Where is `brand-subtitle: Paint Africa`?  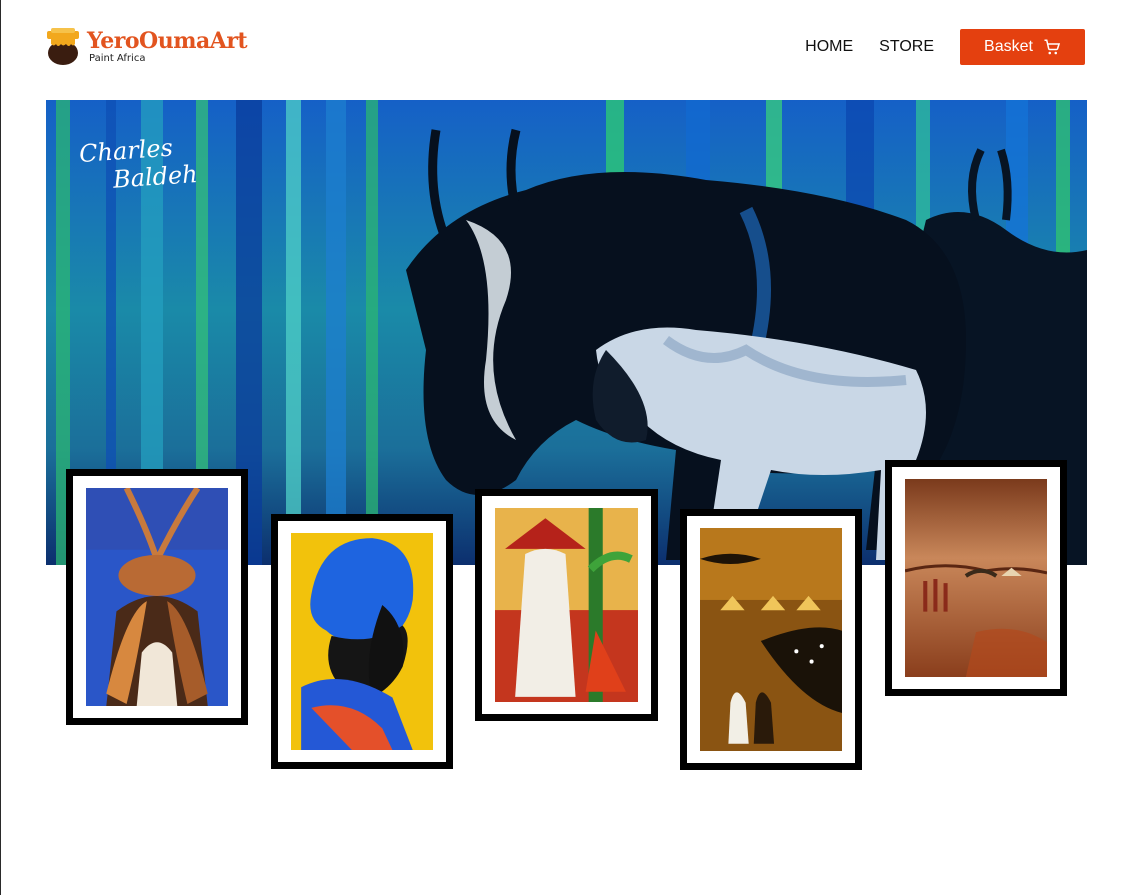
brand-subtitle: Paint Africa is located at coordinates (117, 58).